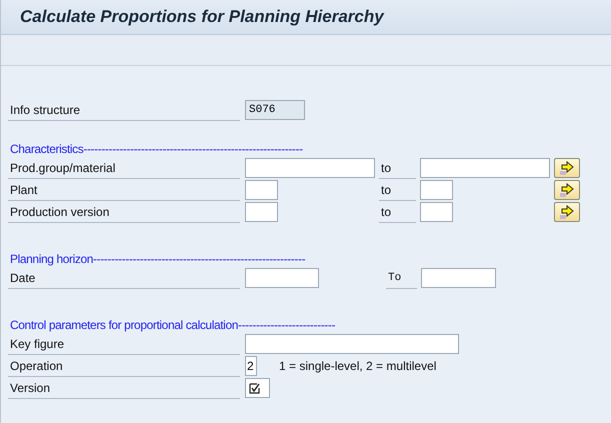 The image size is (611, 423). I want to click on window-title: Calculate Proportions for Planning Hierarchy, so click(202, 17).